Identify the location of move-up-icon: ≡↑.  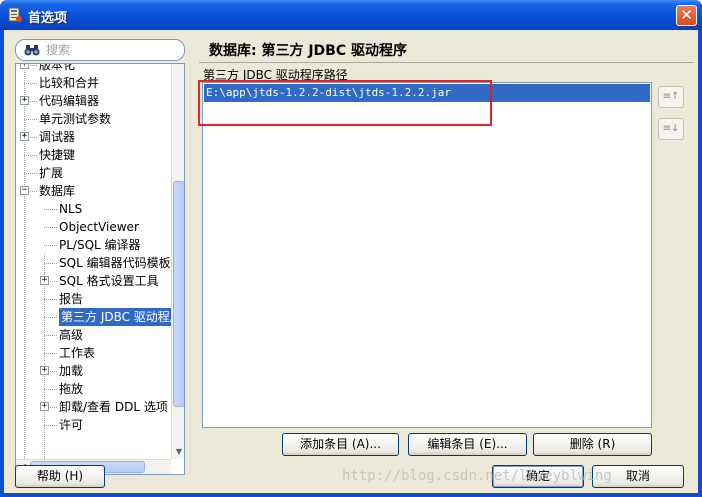
(671, 96).